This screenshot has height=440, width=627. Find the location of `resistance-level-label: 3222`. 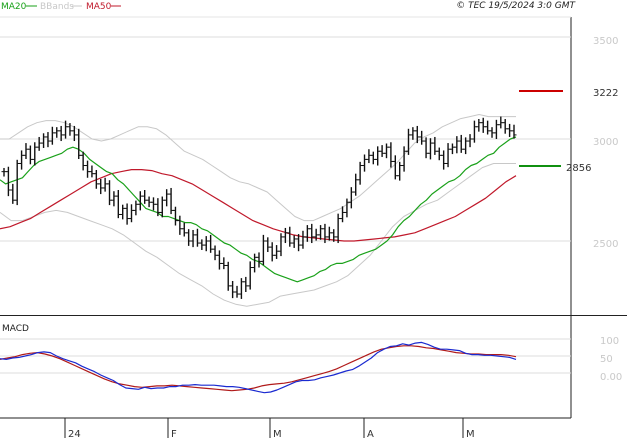

resistance-level-label: 3222 is located at coordinates (605, 93).